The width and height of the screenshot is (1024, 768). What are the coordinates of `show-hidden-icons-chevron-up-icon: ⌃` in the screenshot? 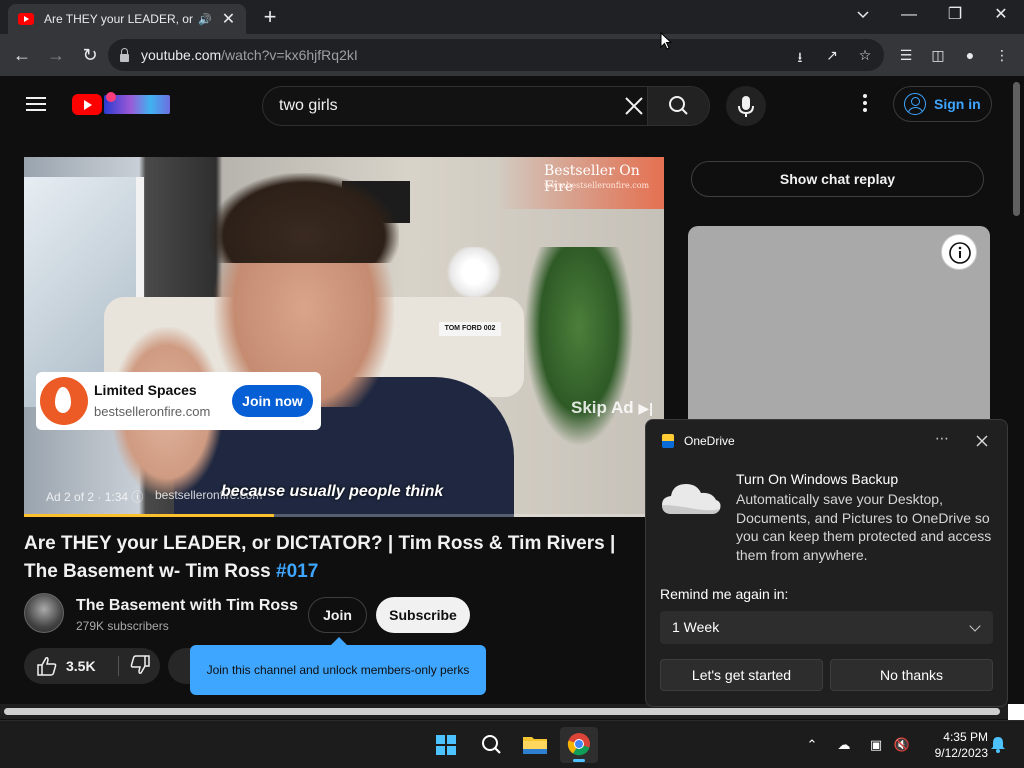 It's located at (812, 745).